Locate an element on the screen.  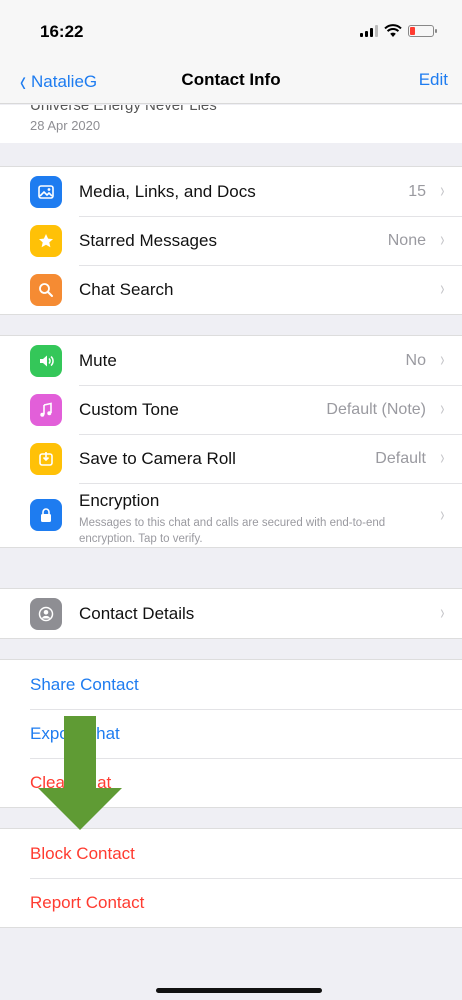
nav-bar: ‹ NatalieG Contact Info Edit is located at coordinates (231, 82).